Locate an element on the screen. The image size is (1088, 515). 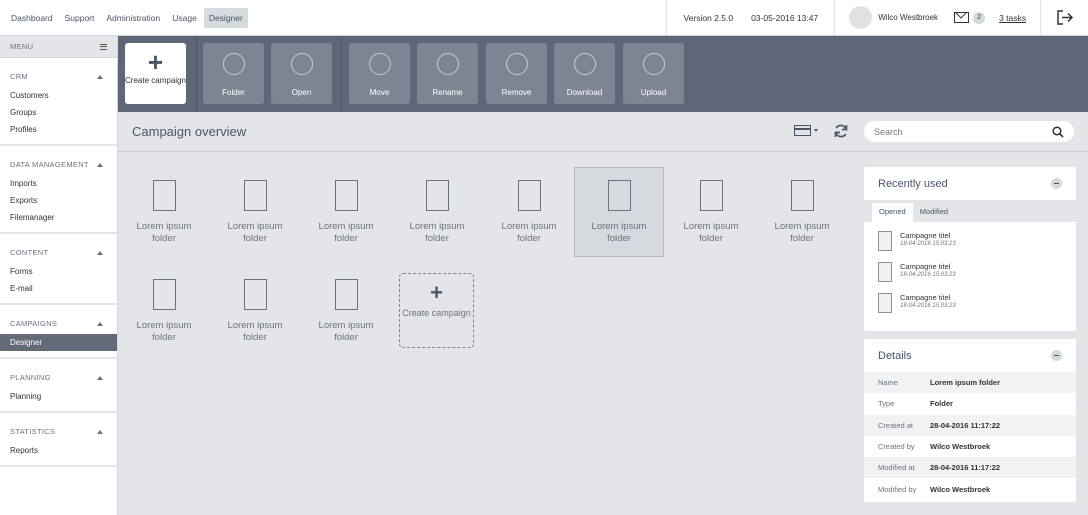
move-icon is located at coordinates (379, 64).